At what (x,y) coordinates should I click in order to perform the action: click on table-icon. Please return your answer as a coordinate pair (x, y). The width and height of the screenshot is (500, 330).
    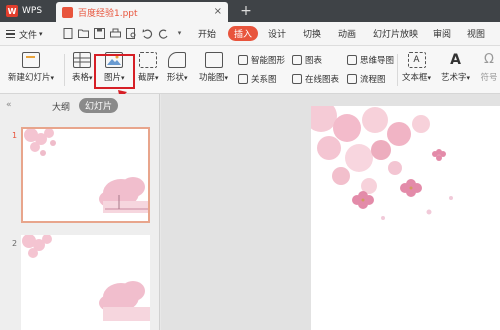
    Looking at the image, I should click on (82, 60).